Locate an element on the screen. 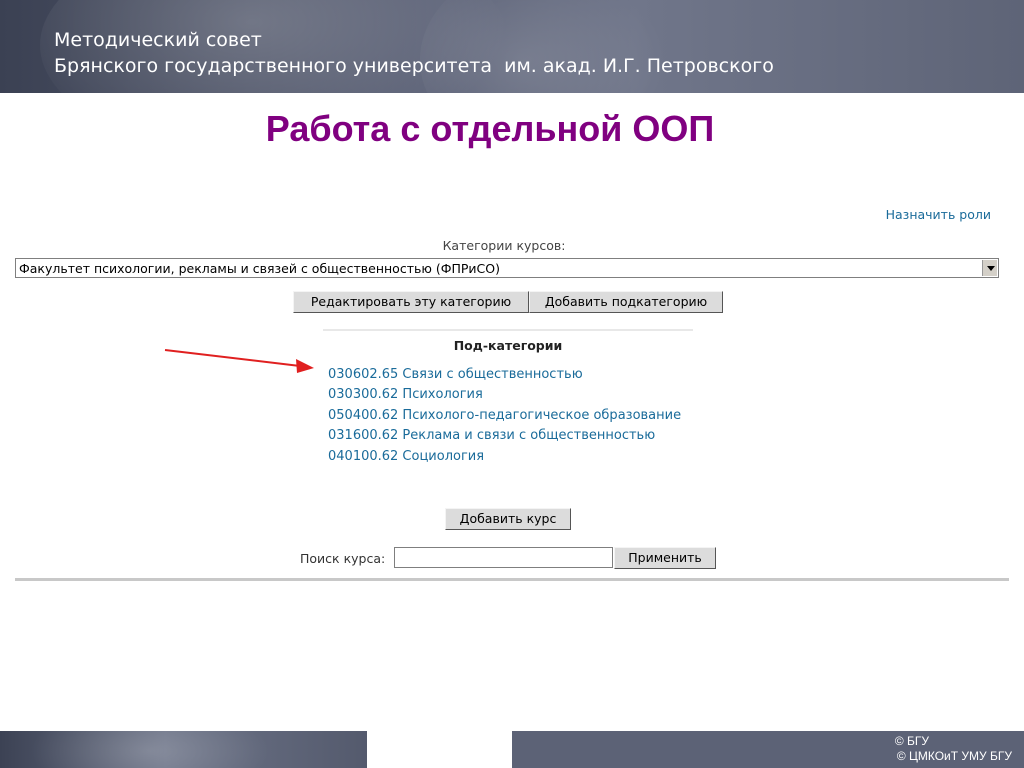 This screenshot has width=1024, height=768. assign-roles-link: Назначить роли is located at coordinates (938, 214).